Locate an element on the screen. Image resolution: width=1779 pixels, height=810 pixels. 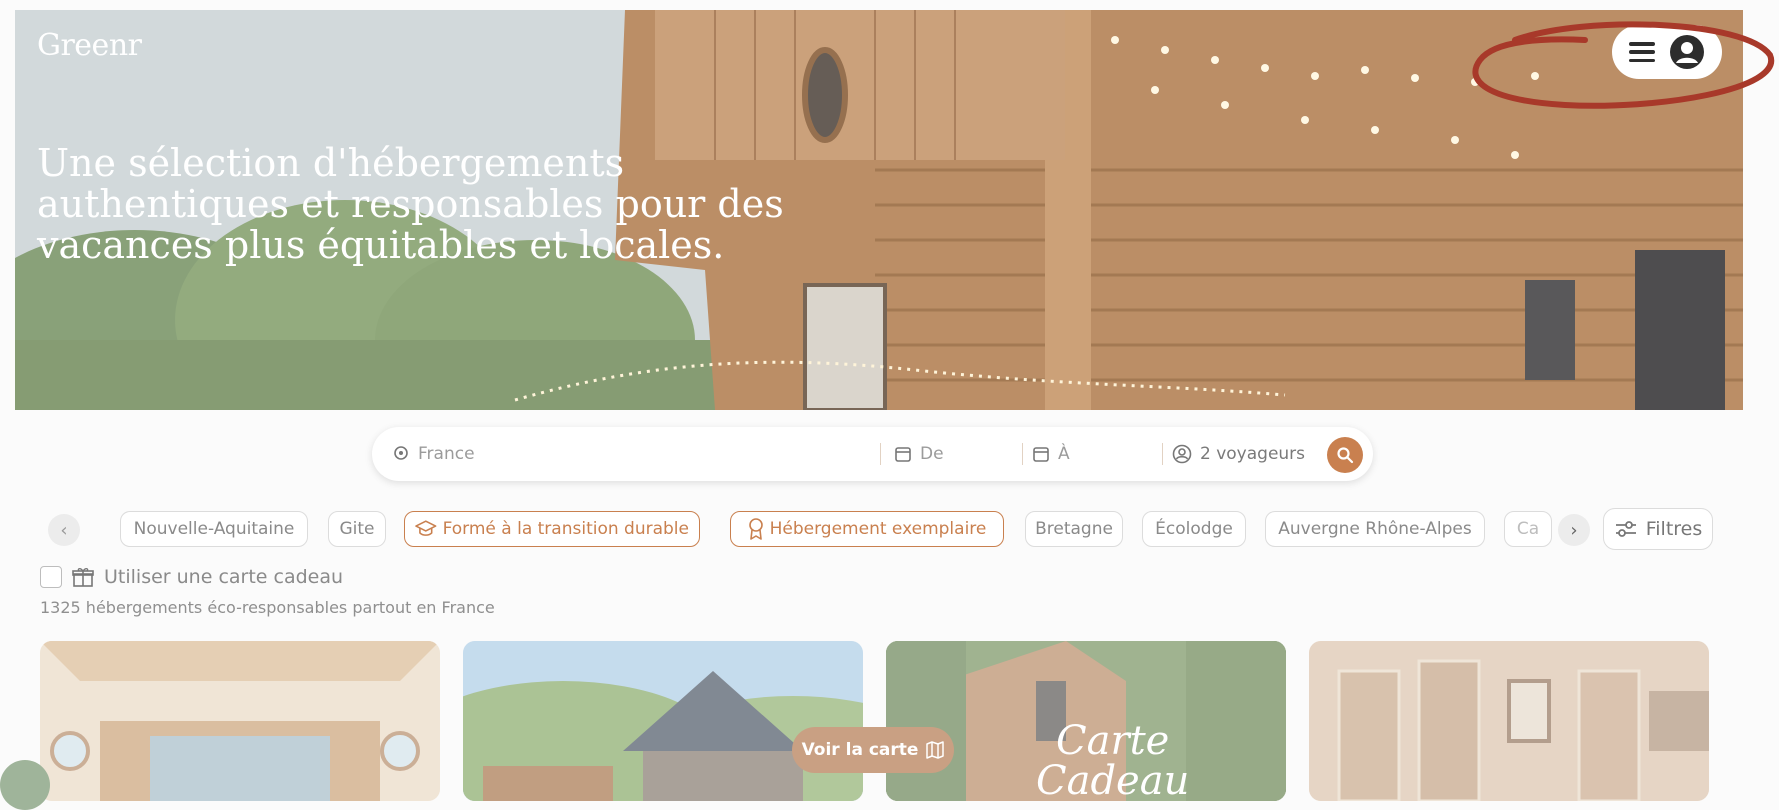
chevron-right-icon: › is located at coordinates (1574, 530).